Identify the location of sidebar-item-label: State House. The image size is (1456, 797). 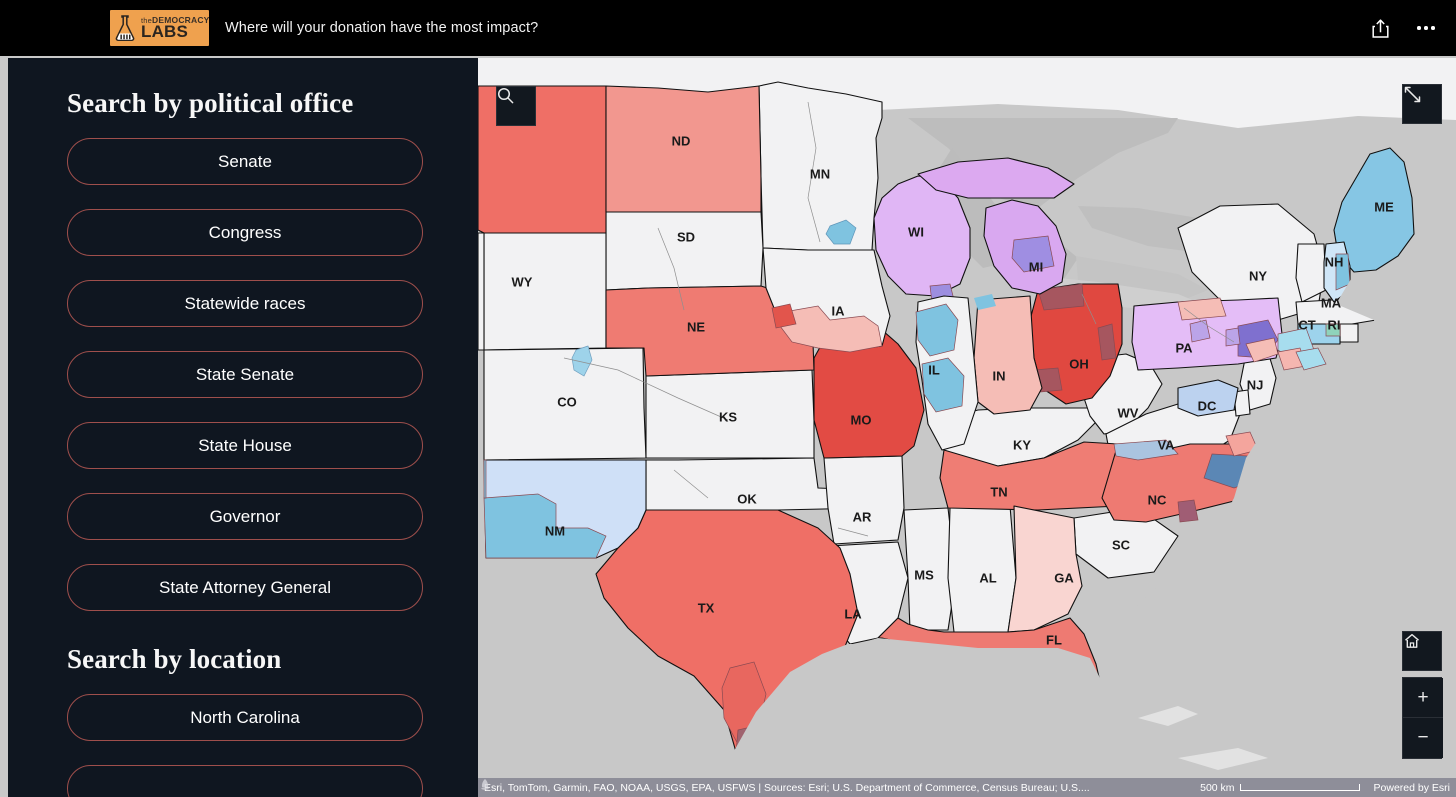
(245, 445).